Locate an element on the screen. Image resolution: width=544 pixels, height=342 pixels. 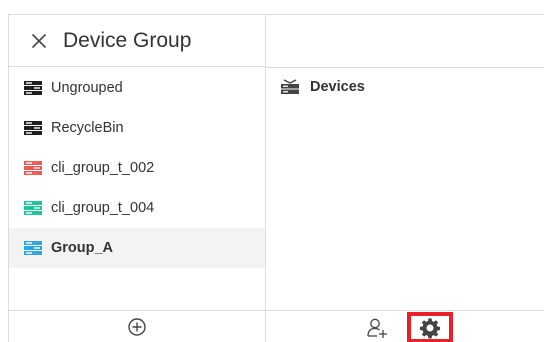
devices-row: Devices is located at coordinates (405, 87).